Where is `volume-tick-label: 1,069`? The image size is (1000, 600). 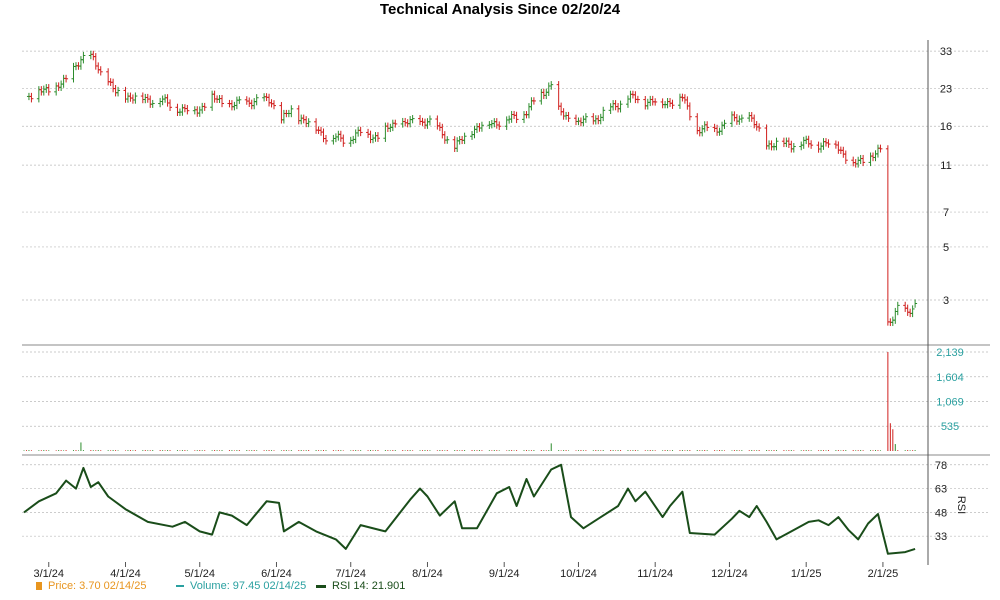 volume-tick-label: 1,069 is located at coordinates (950, 403).